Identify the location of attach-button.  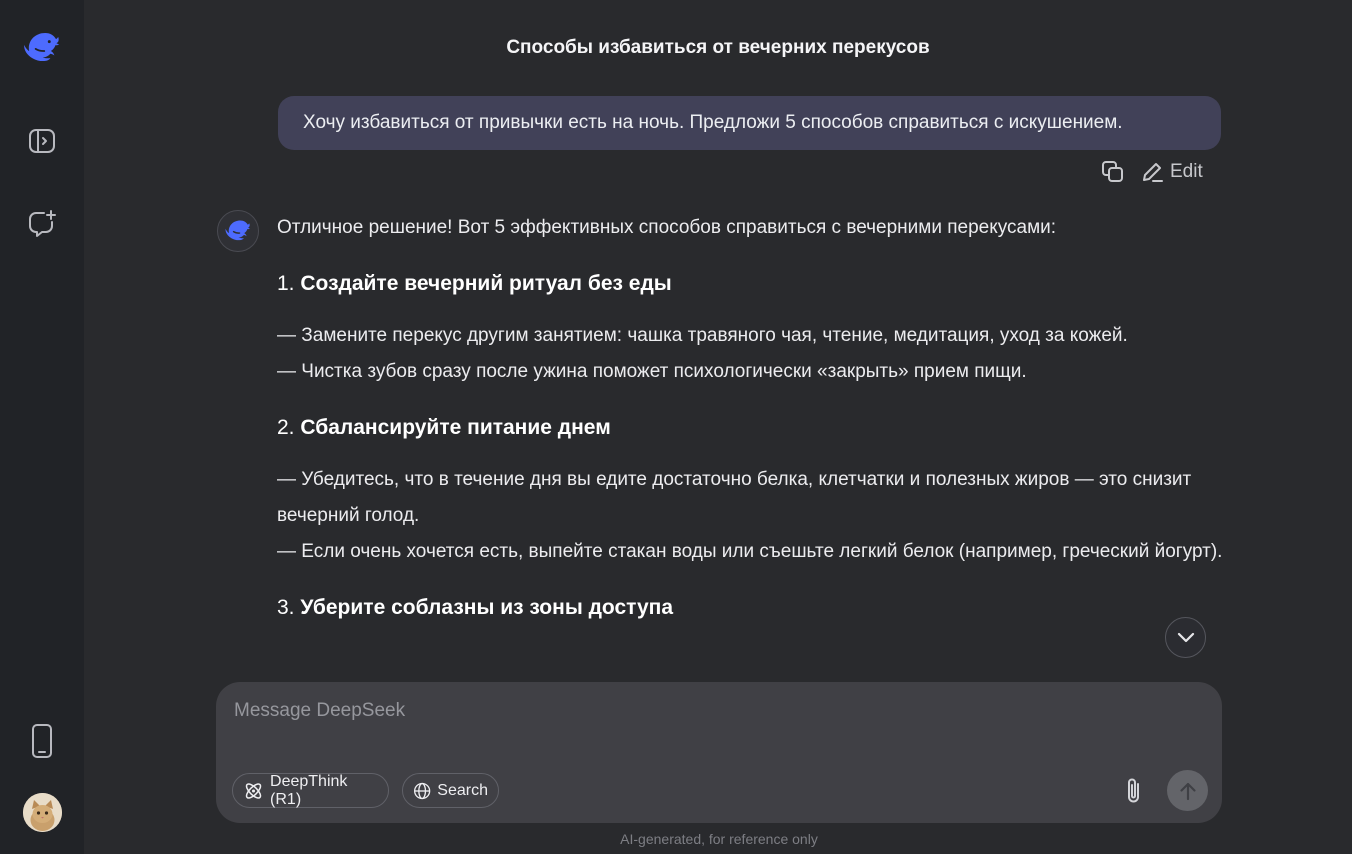
(1134, 791).